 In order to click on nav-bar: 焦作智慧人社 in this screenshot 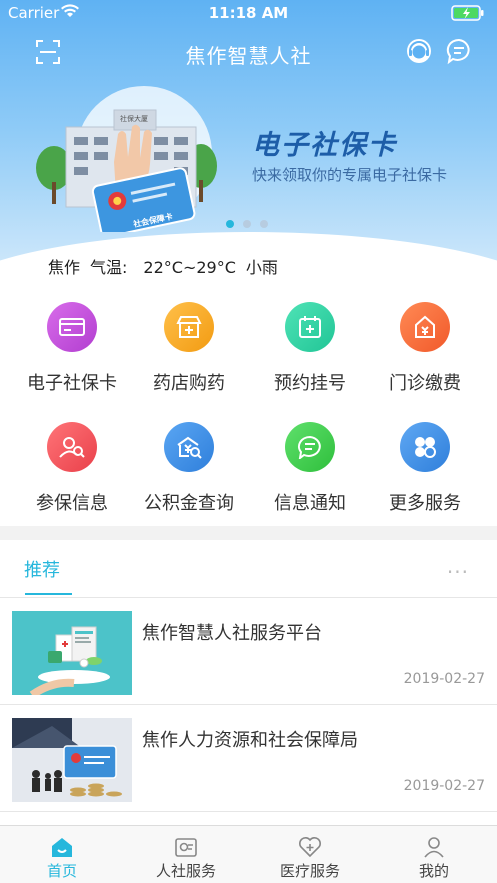, I will do `click(248, 52)`.